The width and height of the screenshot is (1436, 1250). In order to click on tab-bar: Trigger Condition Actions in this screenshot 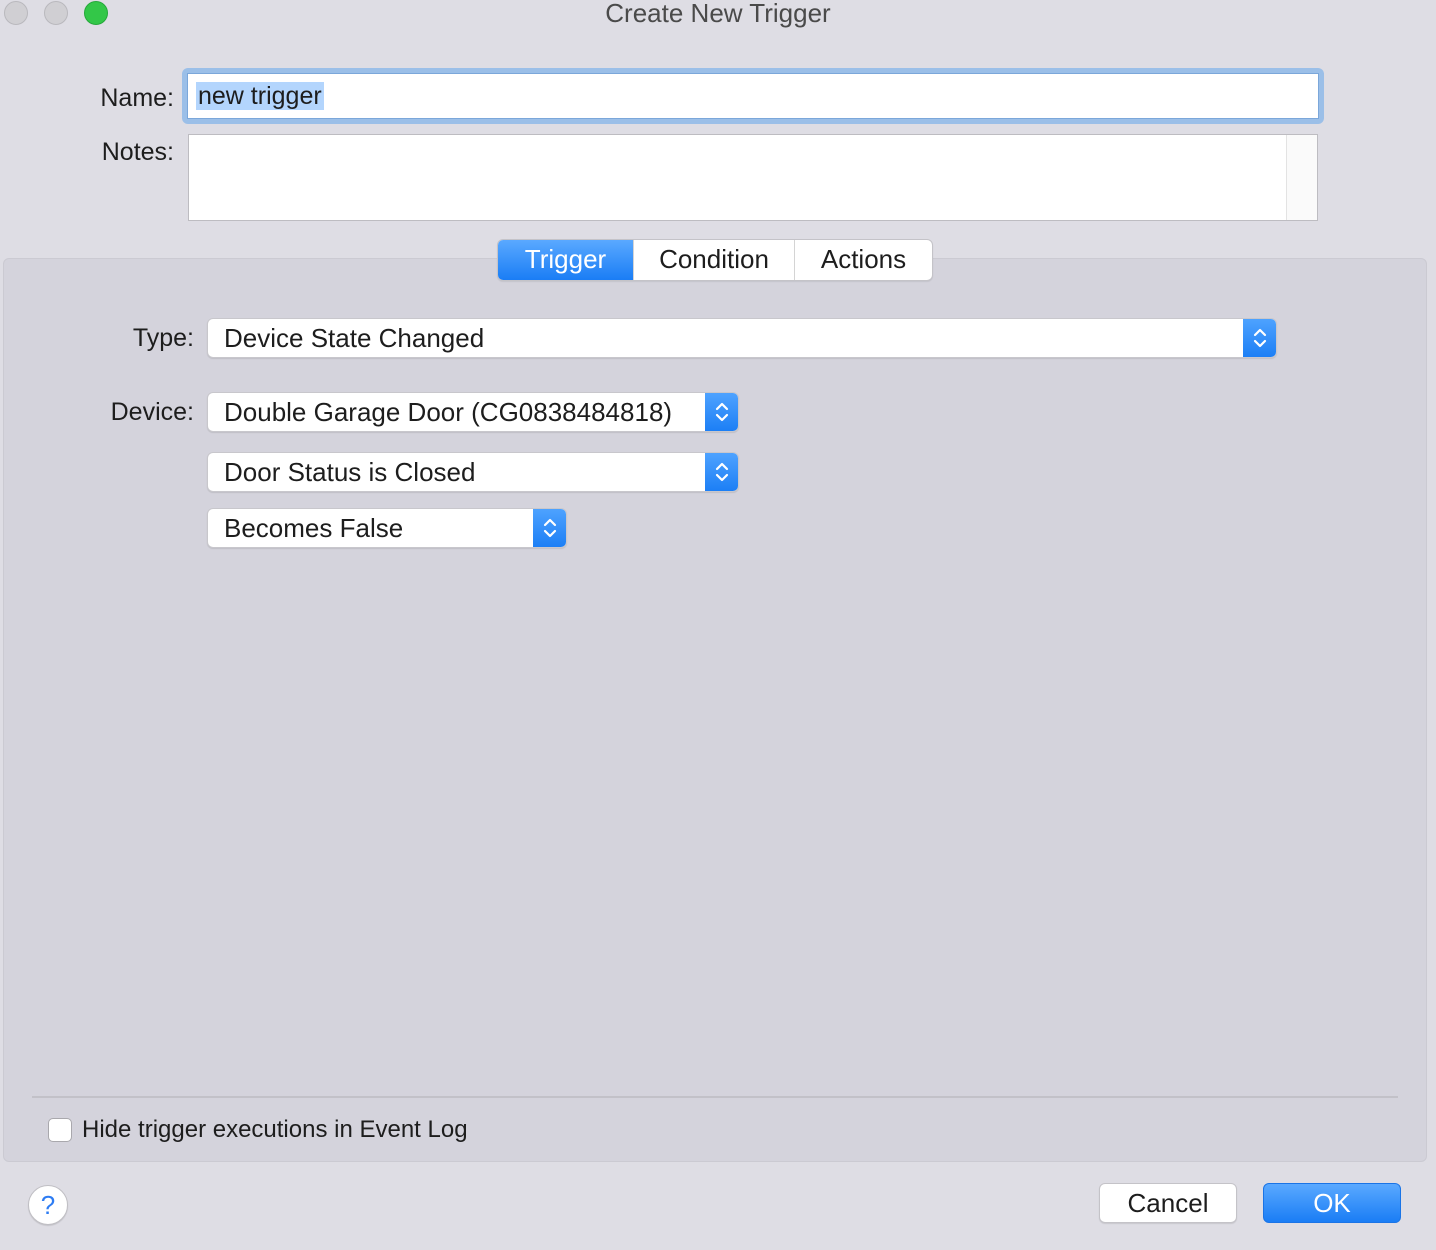, I will do `click(715, 260)`.